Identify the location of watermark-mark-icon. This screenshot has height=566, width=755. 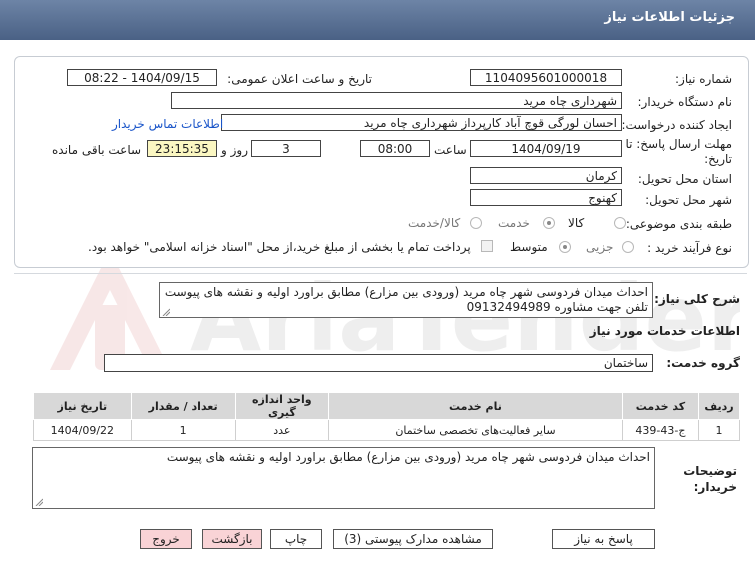
(110, 310).